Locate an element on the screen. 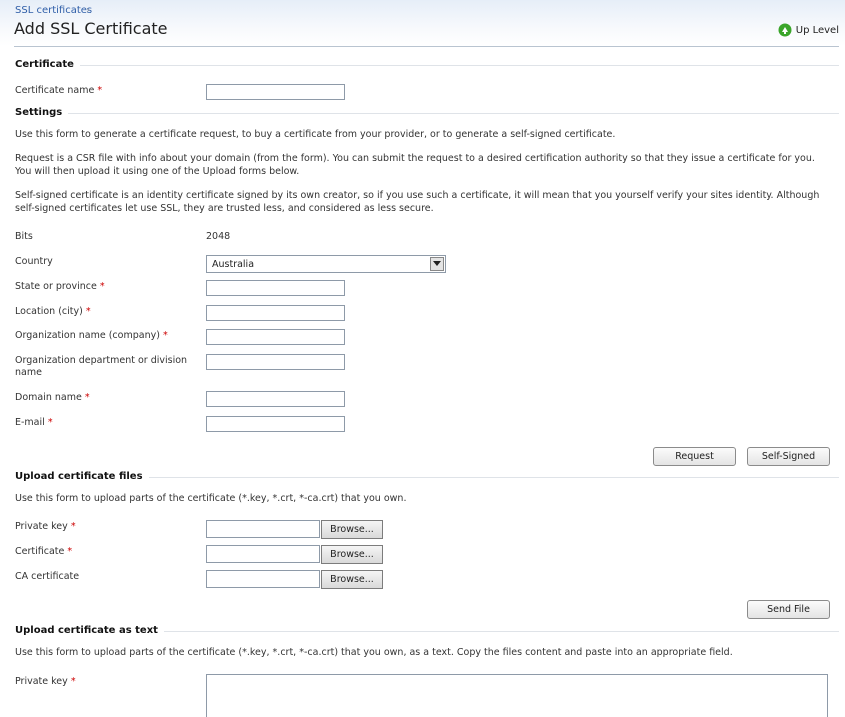 Image resolution: width=845 pixels, height=717 pixels. email-input is located at coordinates (275, 424).